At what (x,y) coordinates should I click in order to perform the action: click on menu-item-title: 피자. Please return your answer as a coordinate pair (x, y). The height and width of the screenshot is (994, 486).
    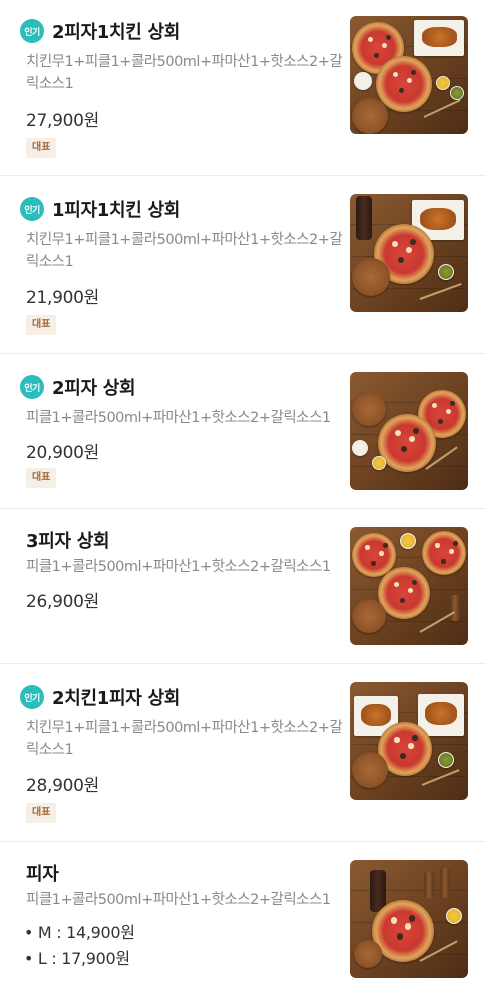
    Looking at the image, I should click on (42, 874).